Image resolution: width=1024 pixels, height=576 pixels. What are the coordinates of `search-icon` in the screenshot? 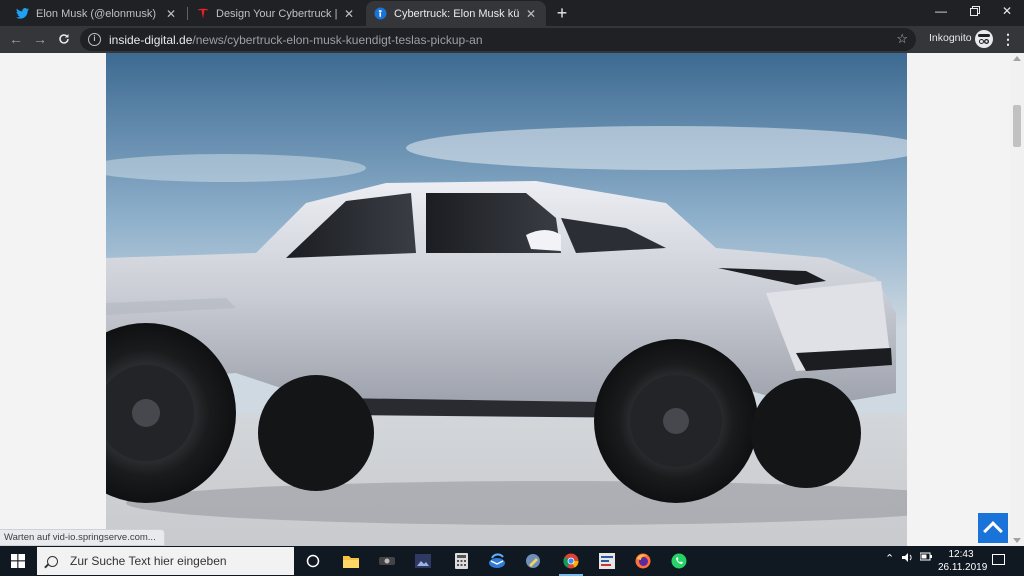 It's located at (52, 561).